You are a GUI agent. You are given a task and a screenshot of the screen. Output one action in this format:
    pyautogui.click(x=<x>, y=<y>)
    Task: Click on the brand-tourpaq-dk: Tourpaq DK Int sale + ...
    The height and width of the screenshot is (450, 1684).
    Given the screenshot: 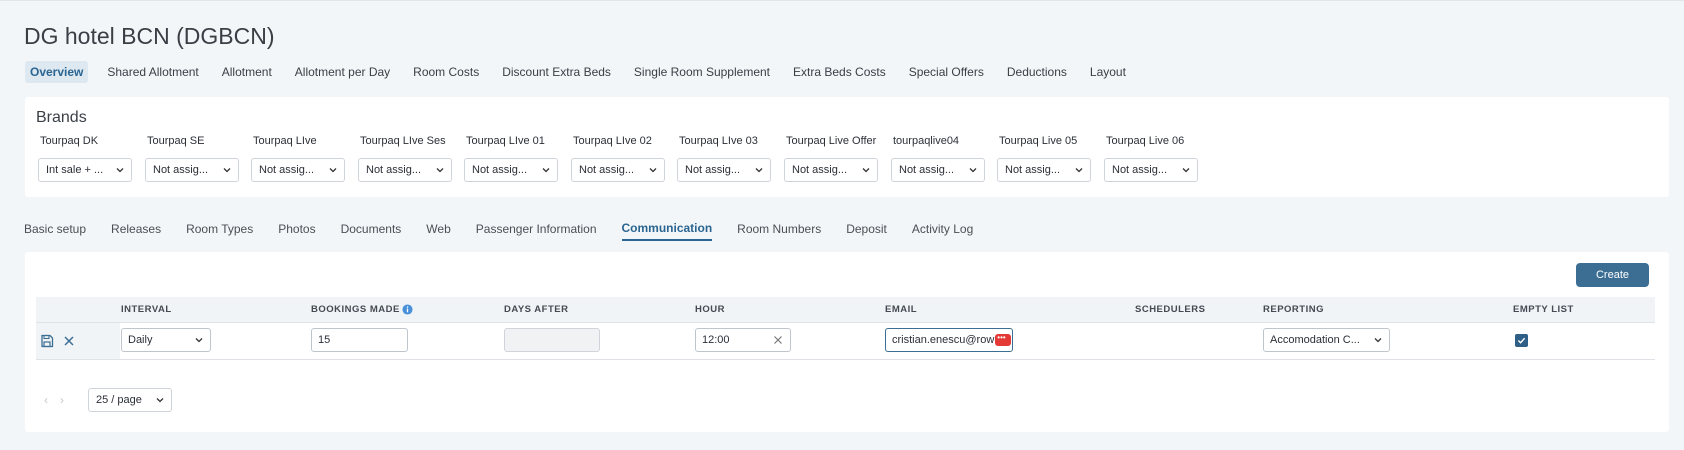 What is the action you would take?
    pyautogui.click(x=86, y=158)
    